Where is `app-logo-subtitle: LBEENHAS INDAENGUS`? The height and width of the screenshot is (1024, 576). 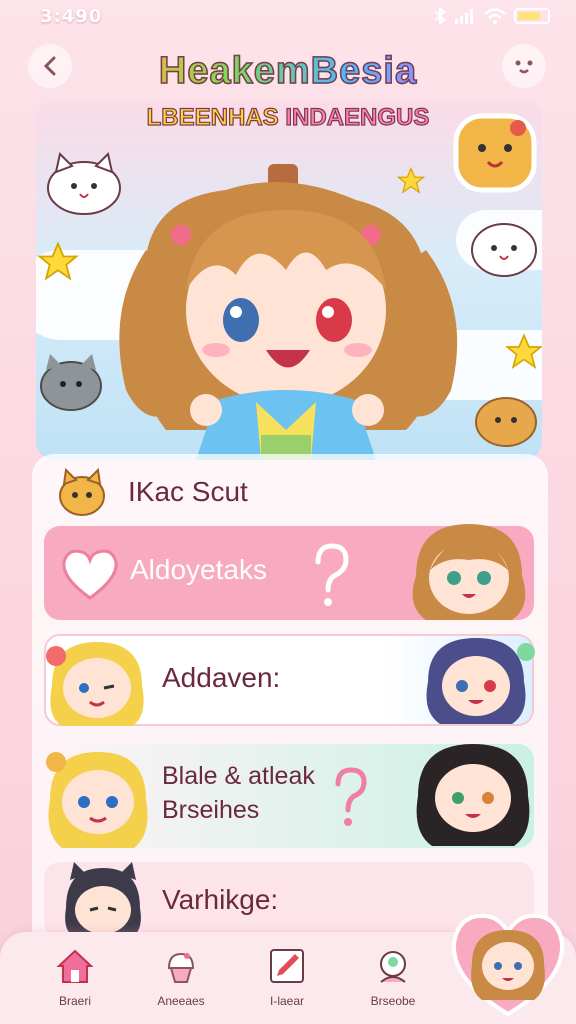
app-logo-subtitle: LBEENHAS INDAENGUS is located at coordinates (288, 117).